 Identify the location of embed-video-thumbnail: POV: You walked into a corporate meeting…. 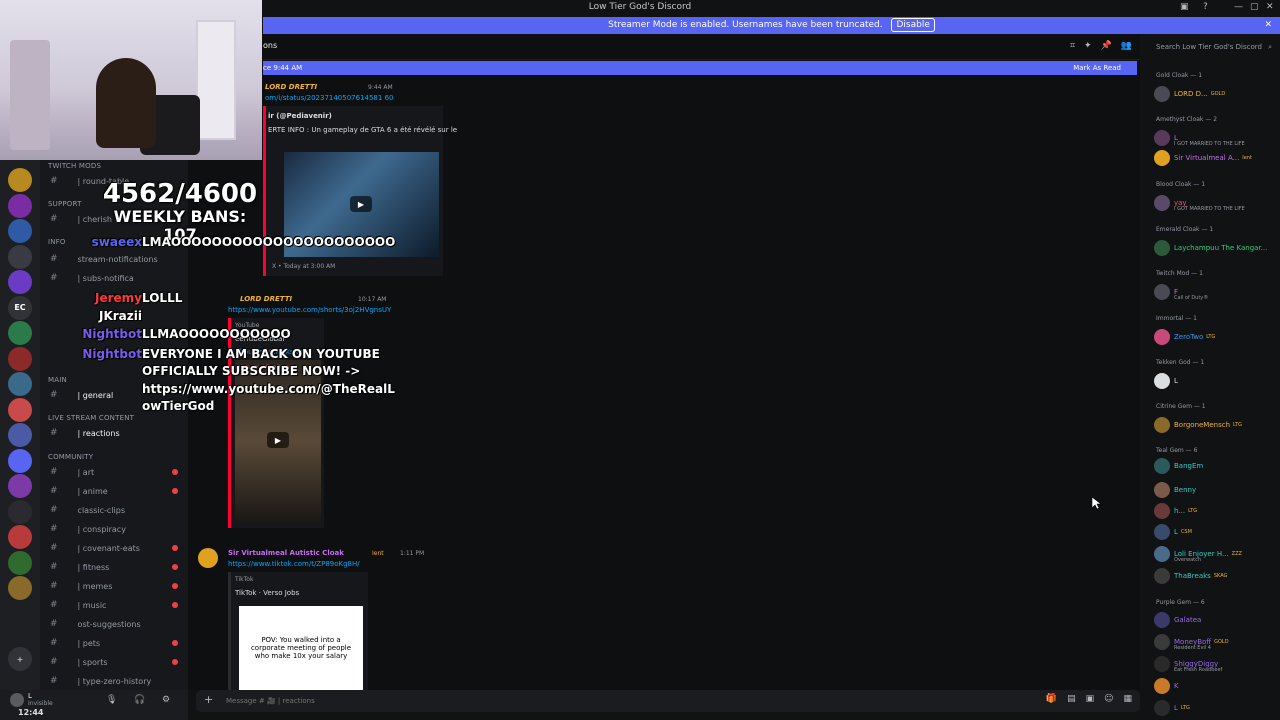
(301, 648).